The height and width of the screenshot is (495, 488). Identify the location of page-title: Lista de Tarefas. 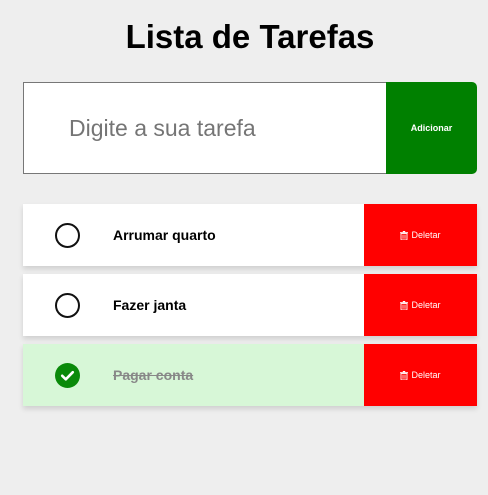
(250, 36).